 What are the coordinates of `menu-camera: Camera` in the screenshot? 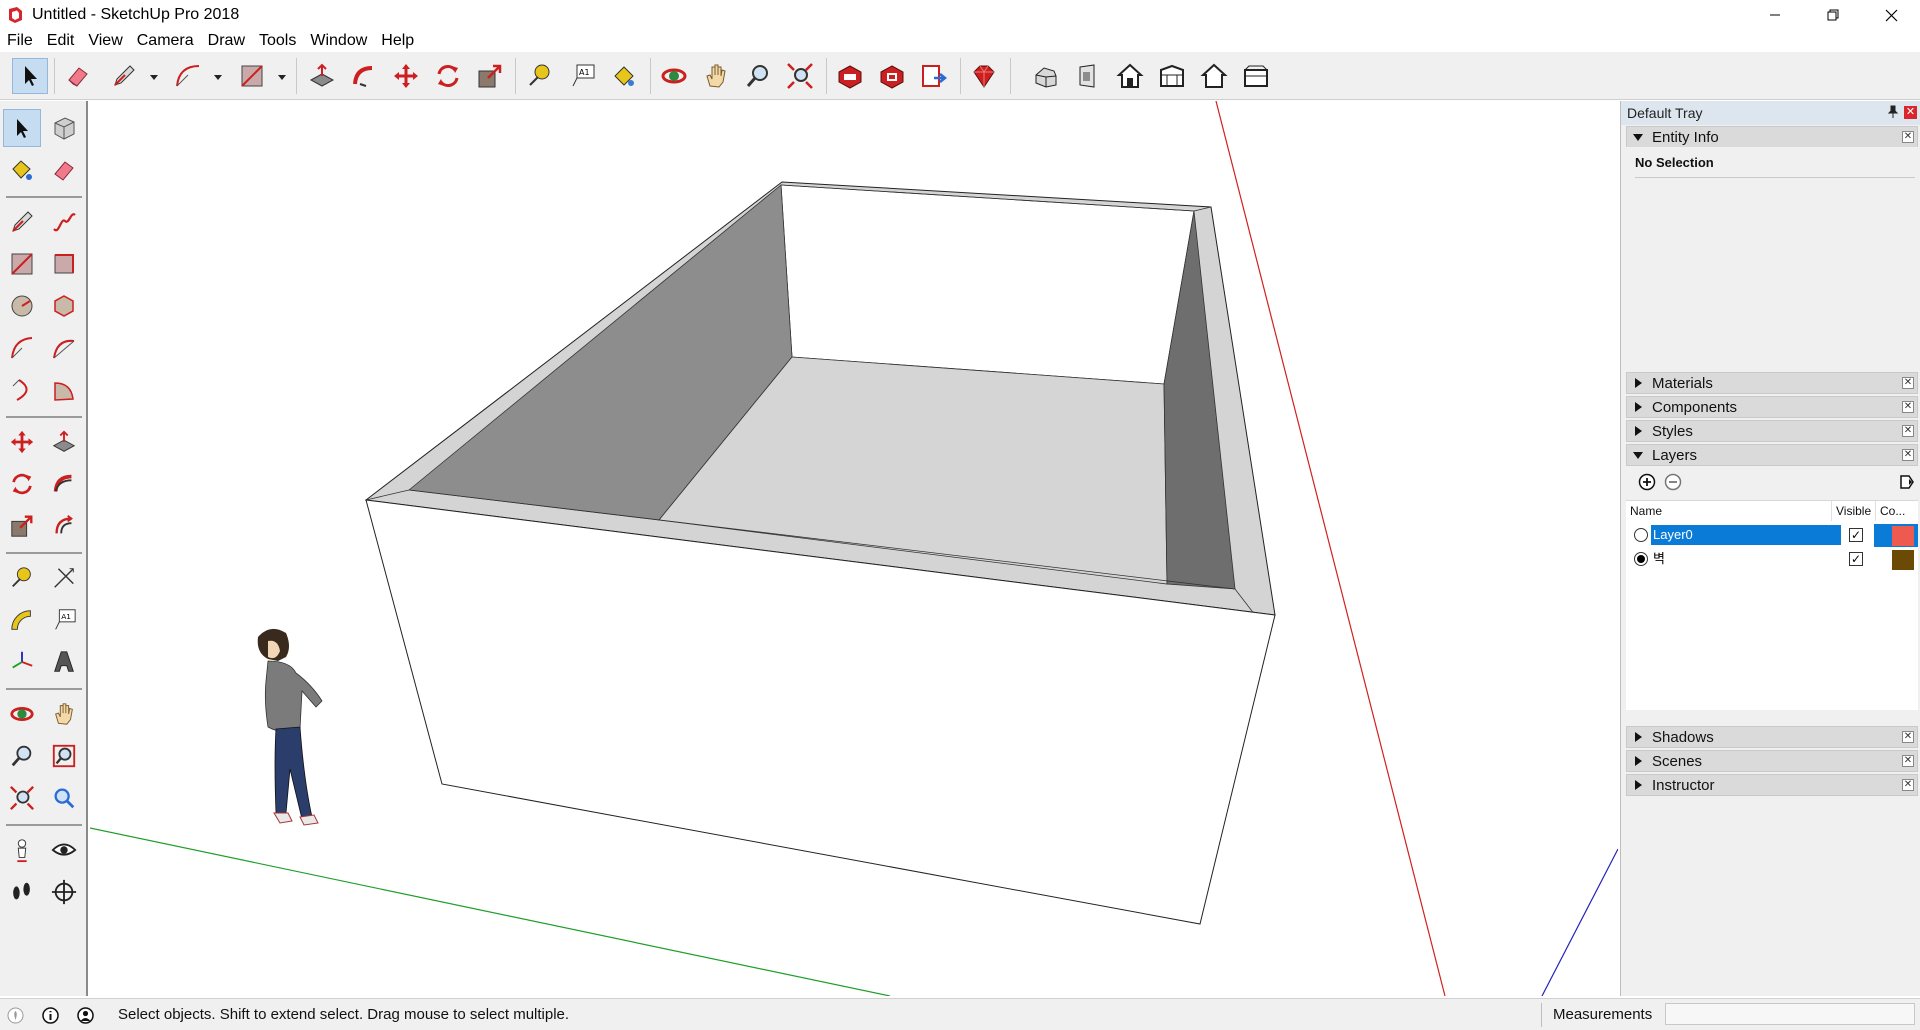 It's located at (165, 41).